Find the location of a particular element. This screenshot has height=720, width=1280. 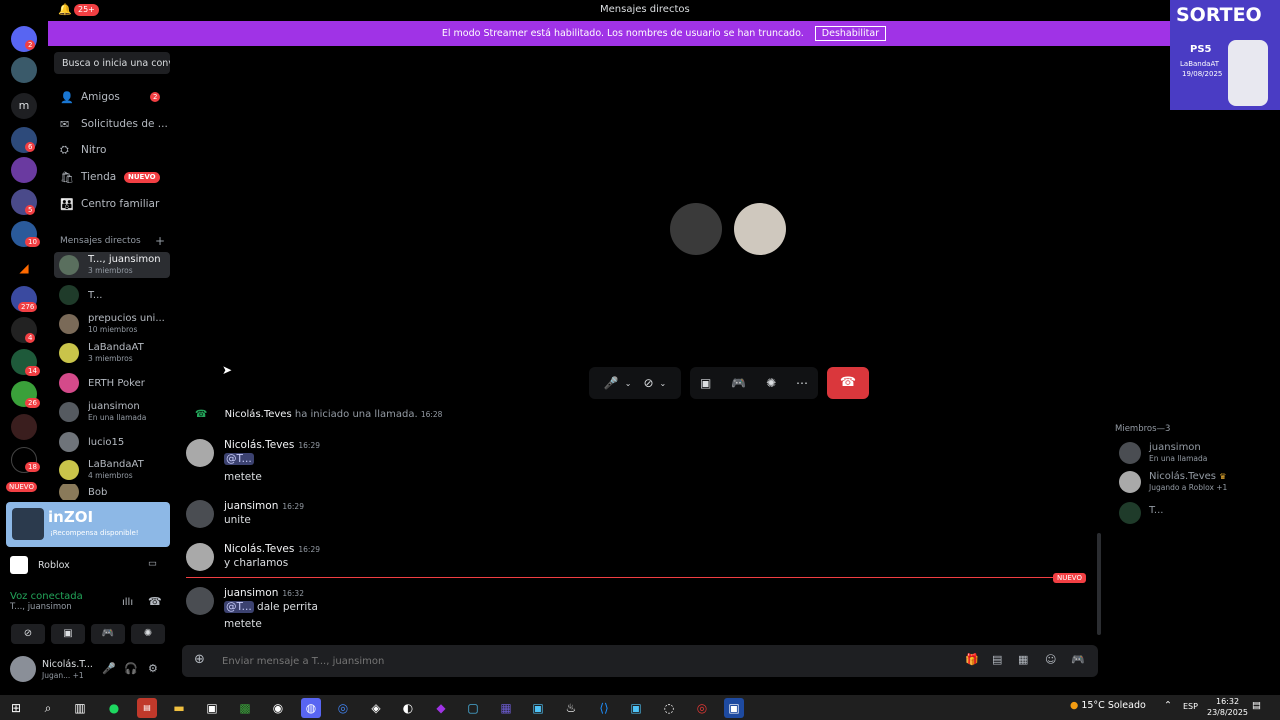

language-indicator: ESP is located at coordinates (1190, 706).